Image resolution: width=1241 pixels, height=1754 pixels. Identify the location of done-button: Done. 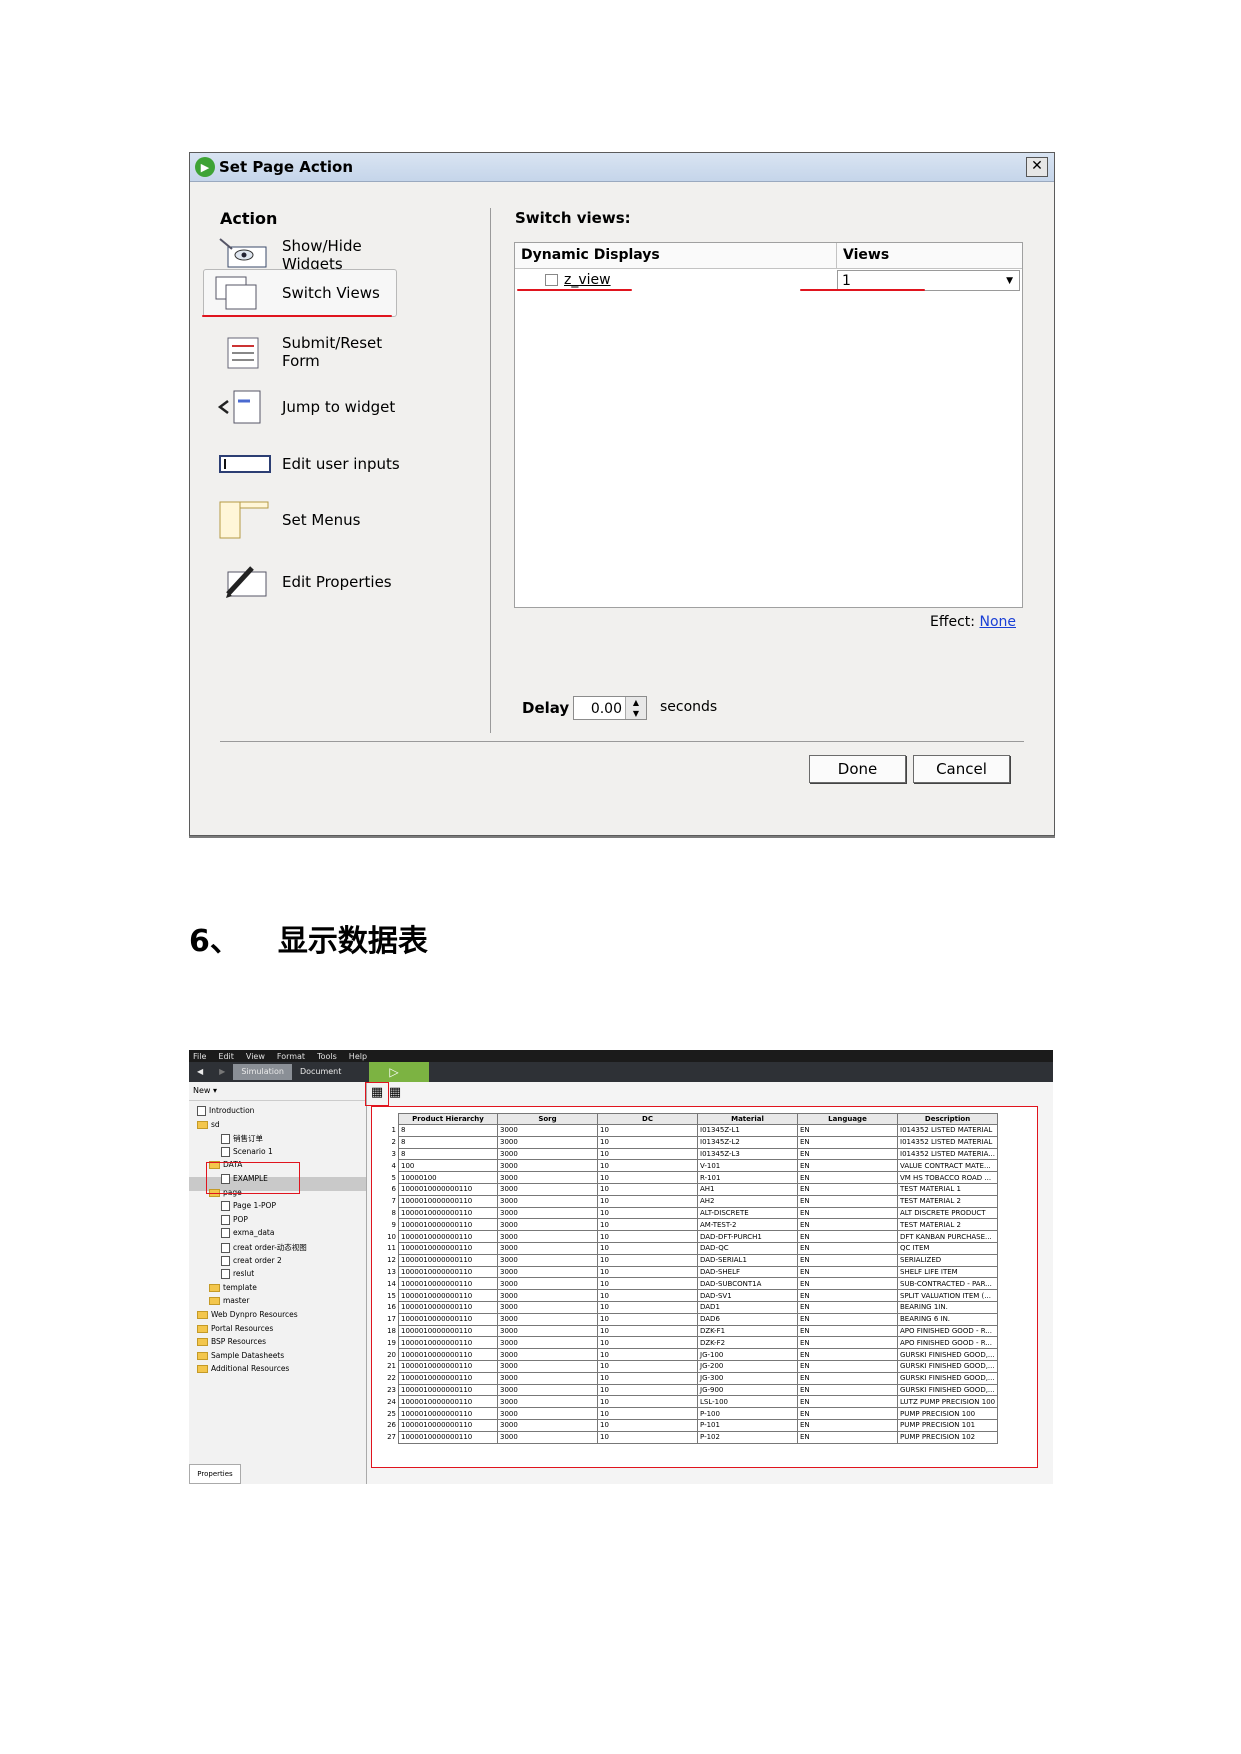
(857, 769).